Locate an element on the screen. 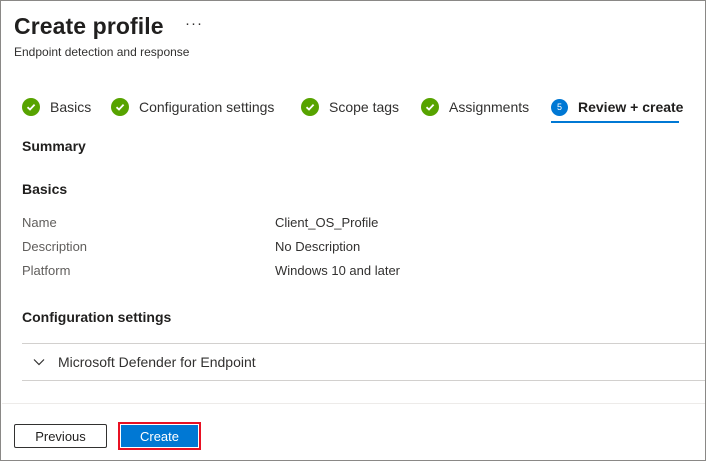  tab-configuration-settings: Configuration settings is located at coordinates (192, 107).